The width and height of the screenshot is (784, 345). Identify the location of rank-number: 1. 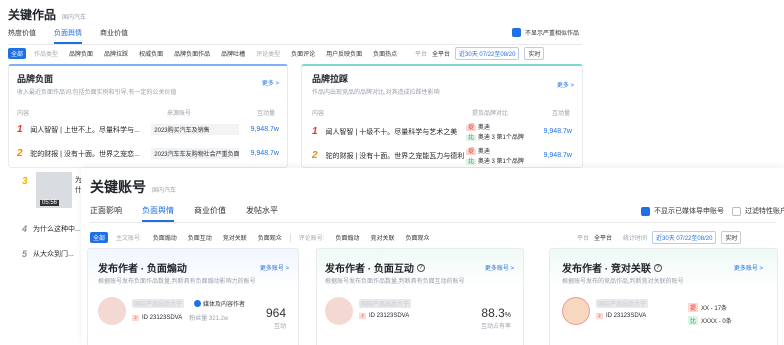
(315, 131).